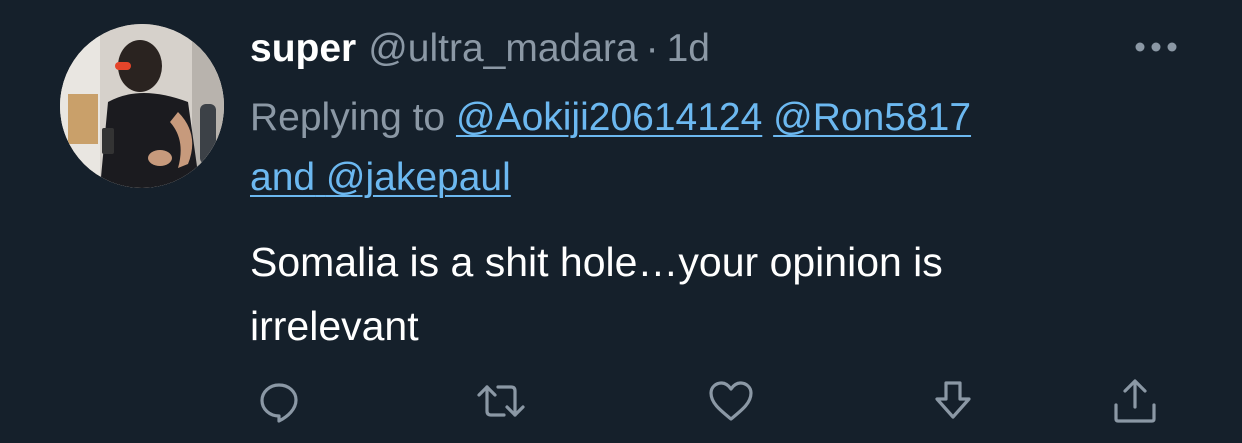 This screenshot has width=1242, height=443. I want to click on avatar-image, so click(142, 106).